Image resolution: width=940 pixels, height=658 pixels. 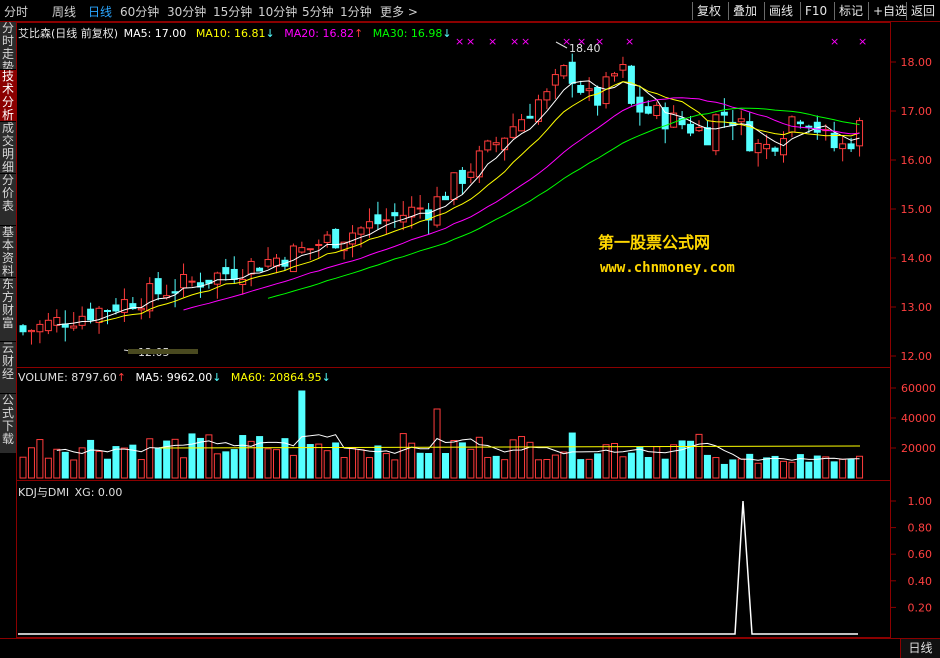 I want to click on period-tab-week: 周线, so click(x=64, y=11).